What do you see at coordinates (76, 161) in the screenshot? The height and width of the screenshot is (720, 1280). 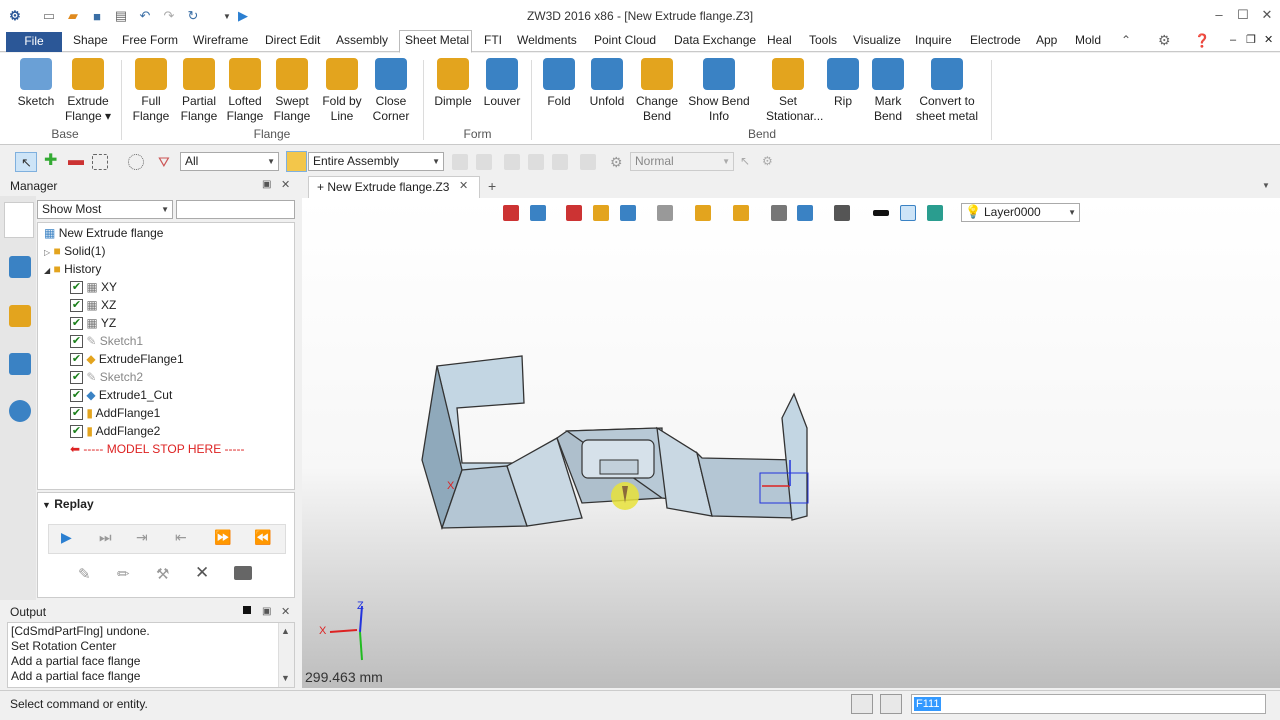 I see `remove-icon: ▬` at bounding box center [76, 161].